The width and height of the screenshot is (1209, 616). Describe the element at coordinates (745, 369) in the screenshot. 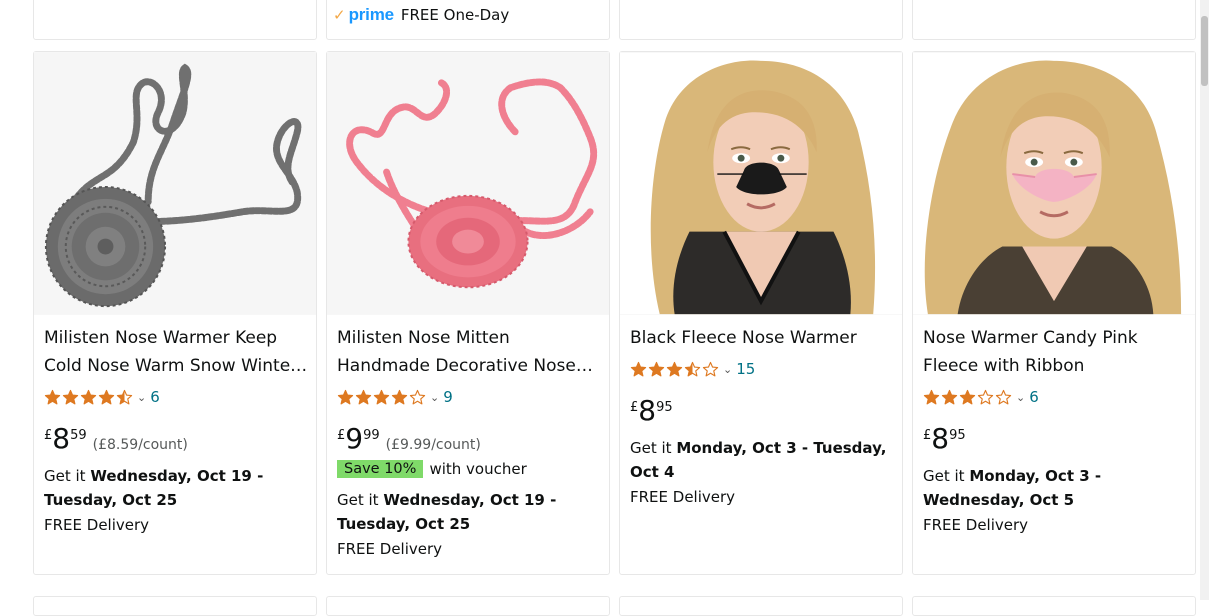

I see `review-count: 15` at that location.